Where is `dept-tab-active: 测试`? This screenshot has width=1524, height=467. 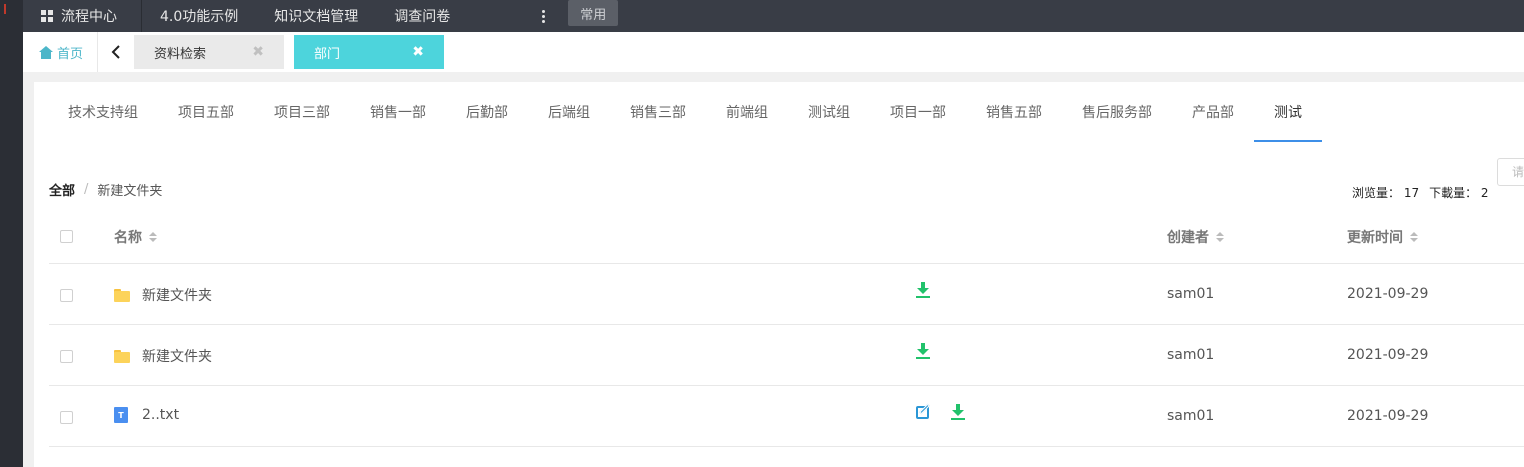 dept-tab-active: 测试 is located at coordinates (1288, 112).